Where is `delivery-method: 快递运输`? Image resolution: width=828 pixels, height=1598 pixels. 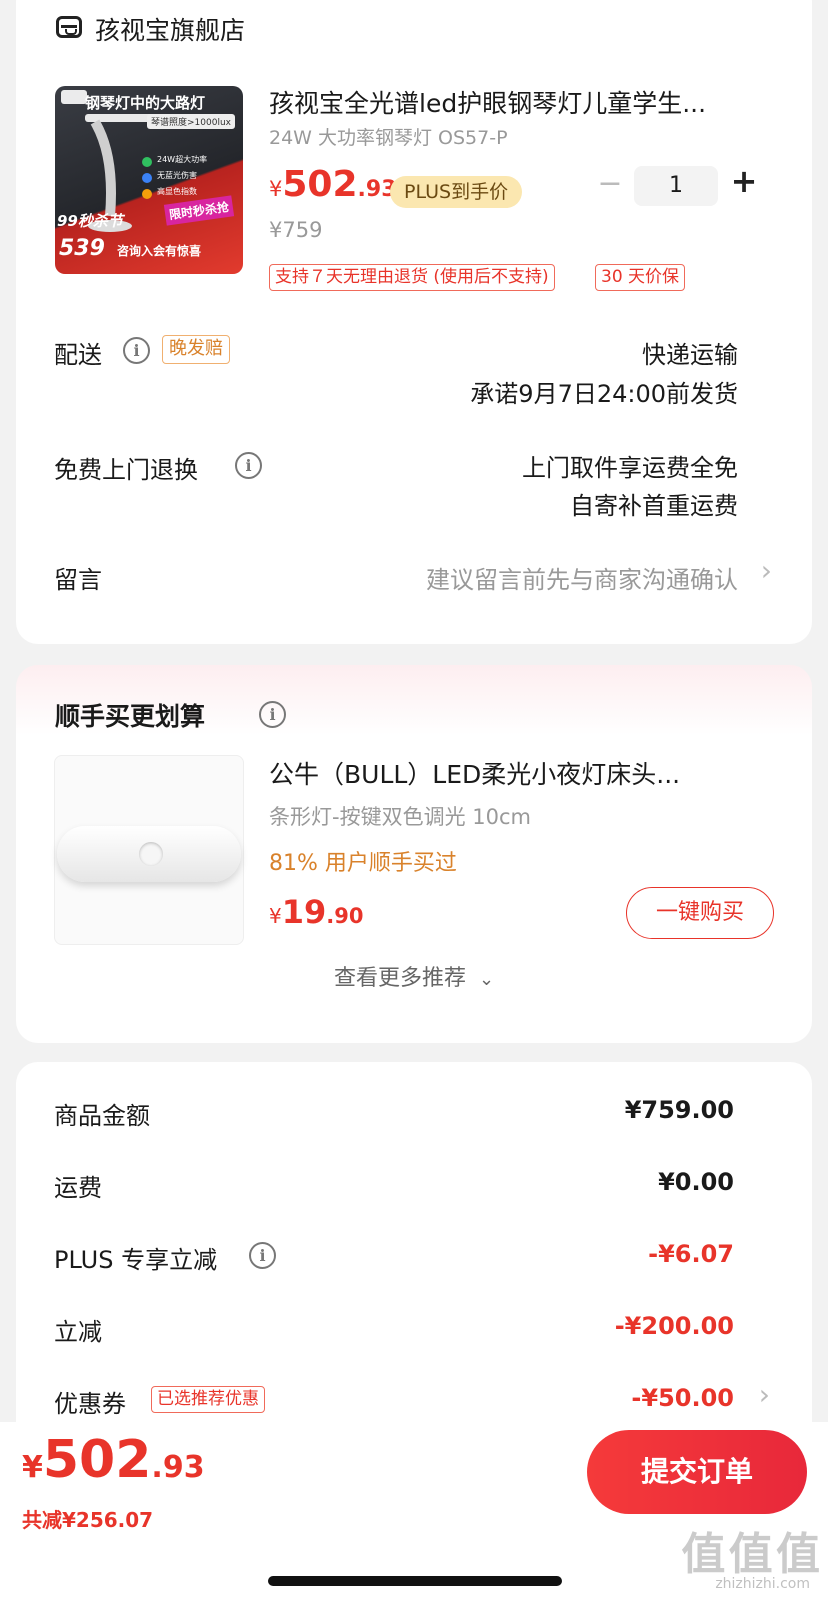
delivery-method: 快递运输 is located at coordinates (690, 352).